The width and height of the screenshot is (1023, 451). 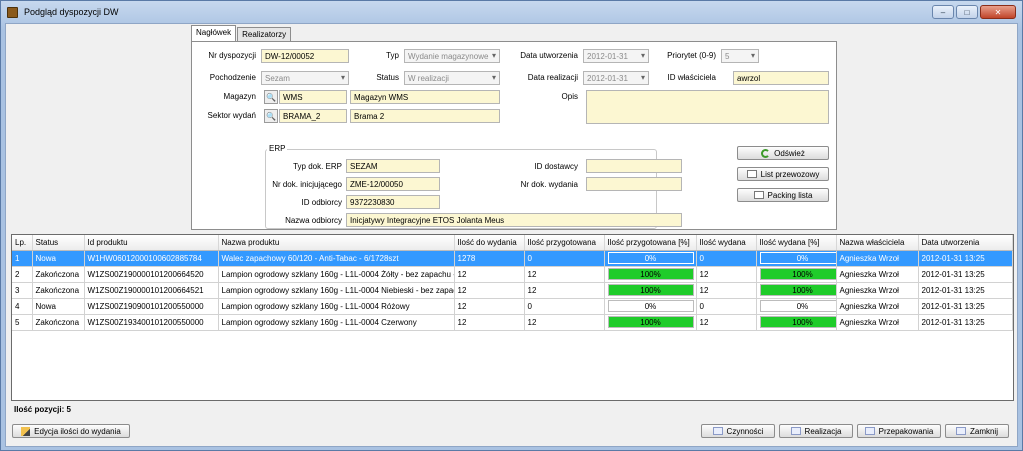 I want to click on cell-id: W1ZS00Z190000101200664520, so click(x=151, y=274).